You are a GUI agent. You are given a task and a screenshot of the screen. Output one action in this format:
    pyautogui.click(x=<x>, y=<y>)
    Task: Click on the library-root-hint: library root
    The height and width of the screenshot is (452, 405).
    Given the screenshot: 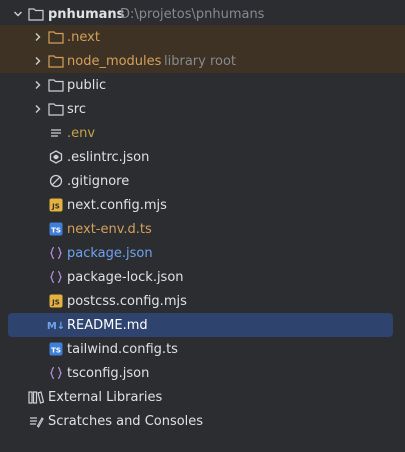 What is the action you would take?
    pyautogui.click(x=200, y=61)
    